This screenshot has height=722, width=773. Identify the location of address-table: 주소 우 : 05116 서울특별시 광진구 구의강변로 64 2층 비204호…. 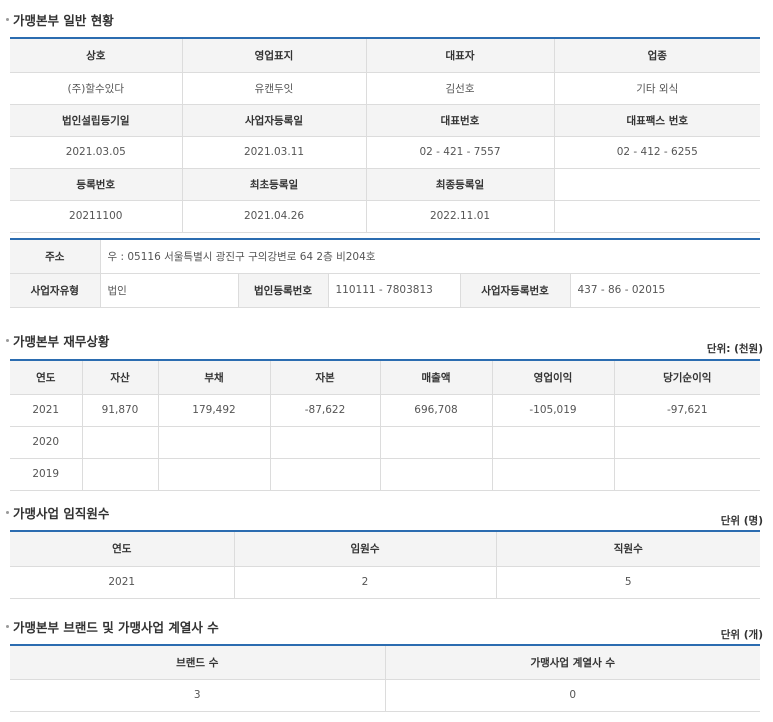
(385, 273).